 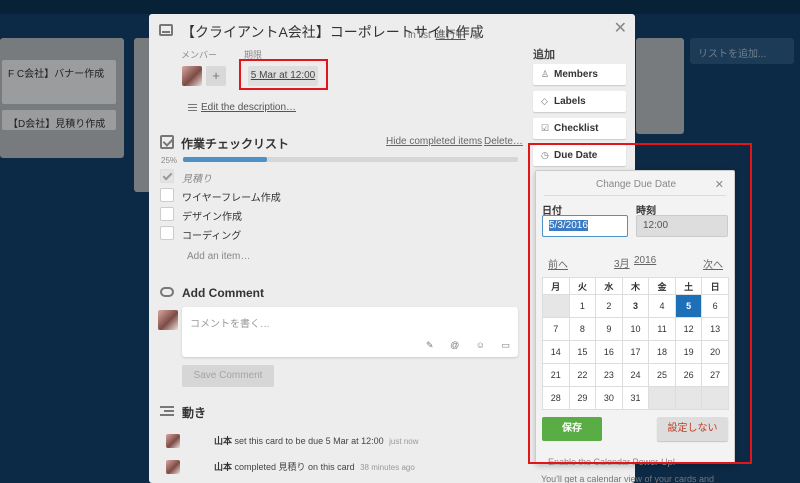 I want to click on activity-icon, so click(x=167, y=411).